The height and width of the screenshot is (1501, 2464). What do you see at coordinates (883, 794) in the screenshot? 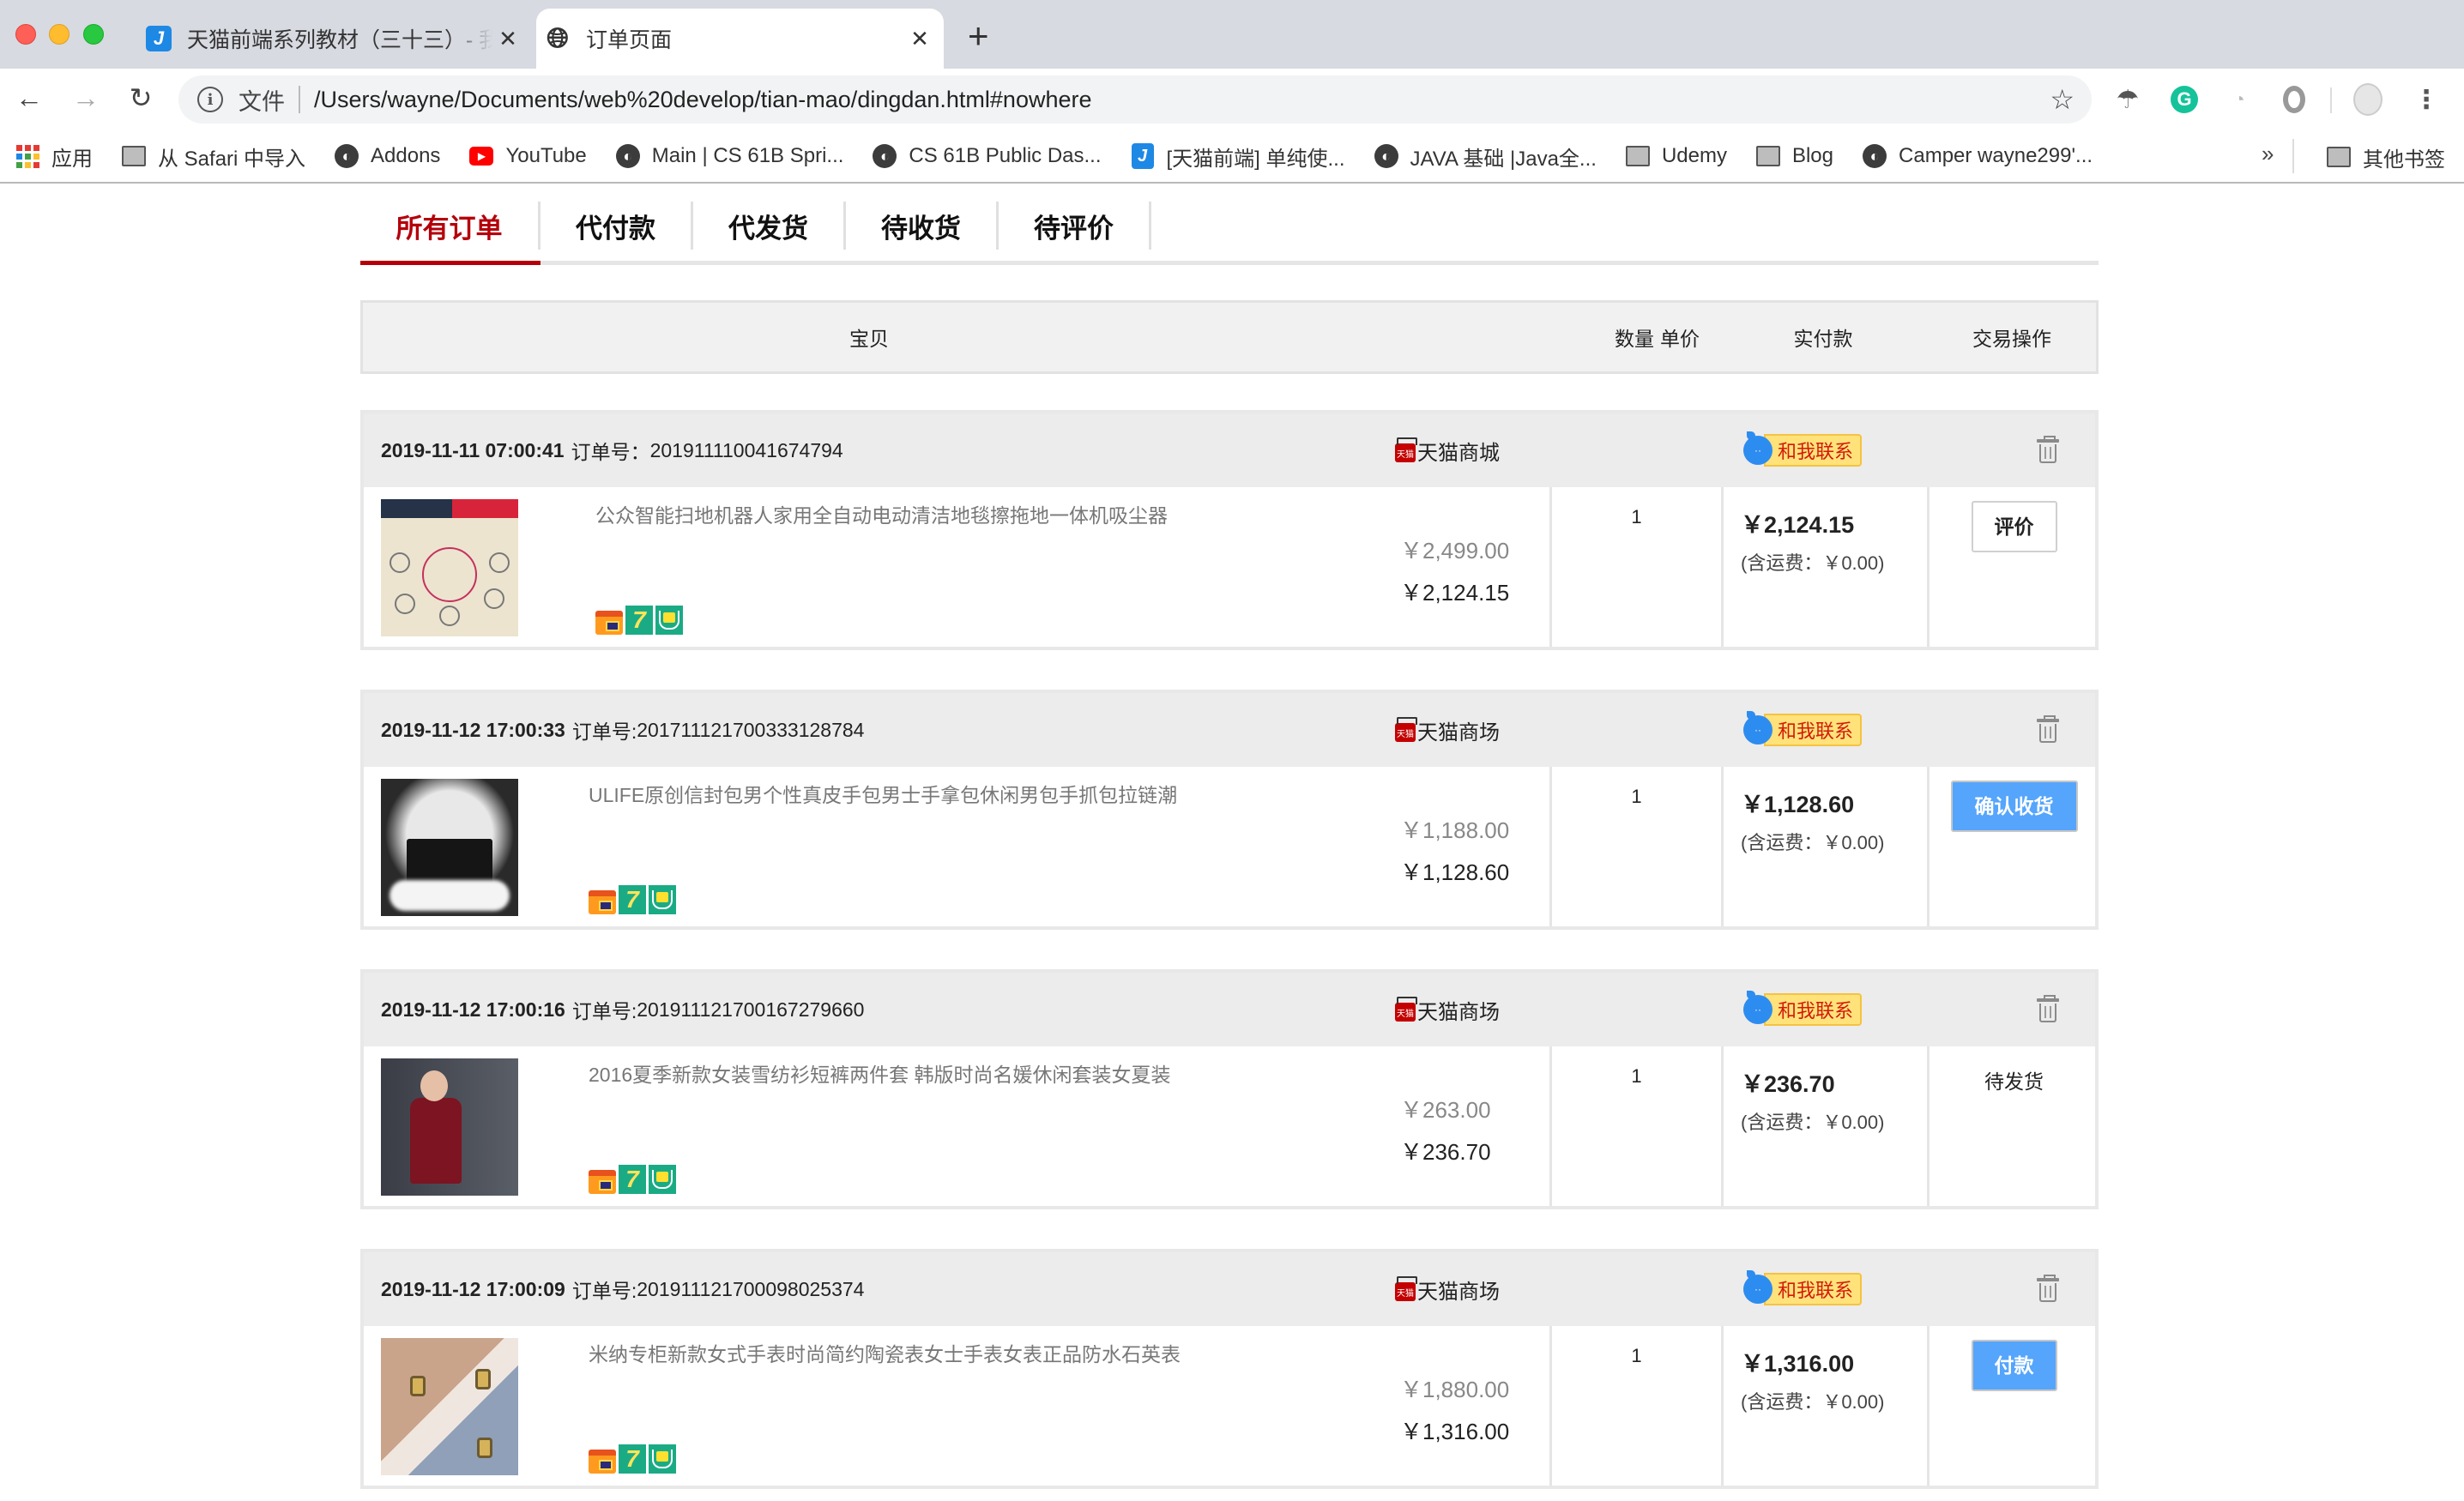
I see `product-title: ULIFE原创信封包男个性真皮手包男士手拿包休闲男包手抓包拉链潮` at bounding box center [883, 794].